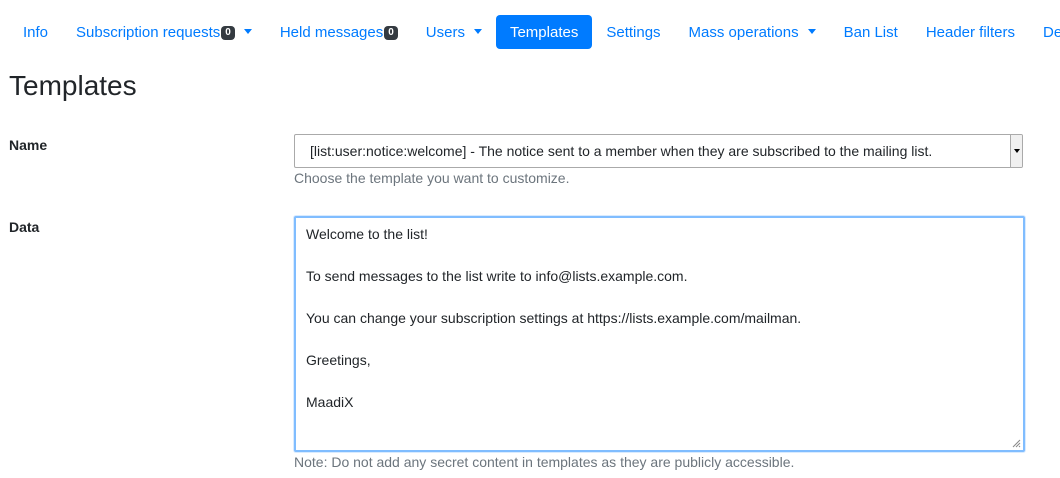  What do you see at coordinates (148, 32) in the screenshot?
I see `nav-subscription-requests-label: Subscription requests` at bounding box center [148, 32].